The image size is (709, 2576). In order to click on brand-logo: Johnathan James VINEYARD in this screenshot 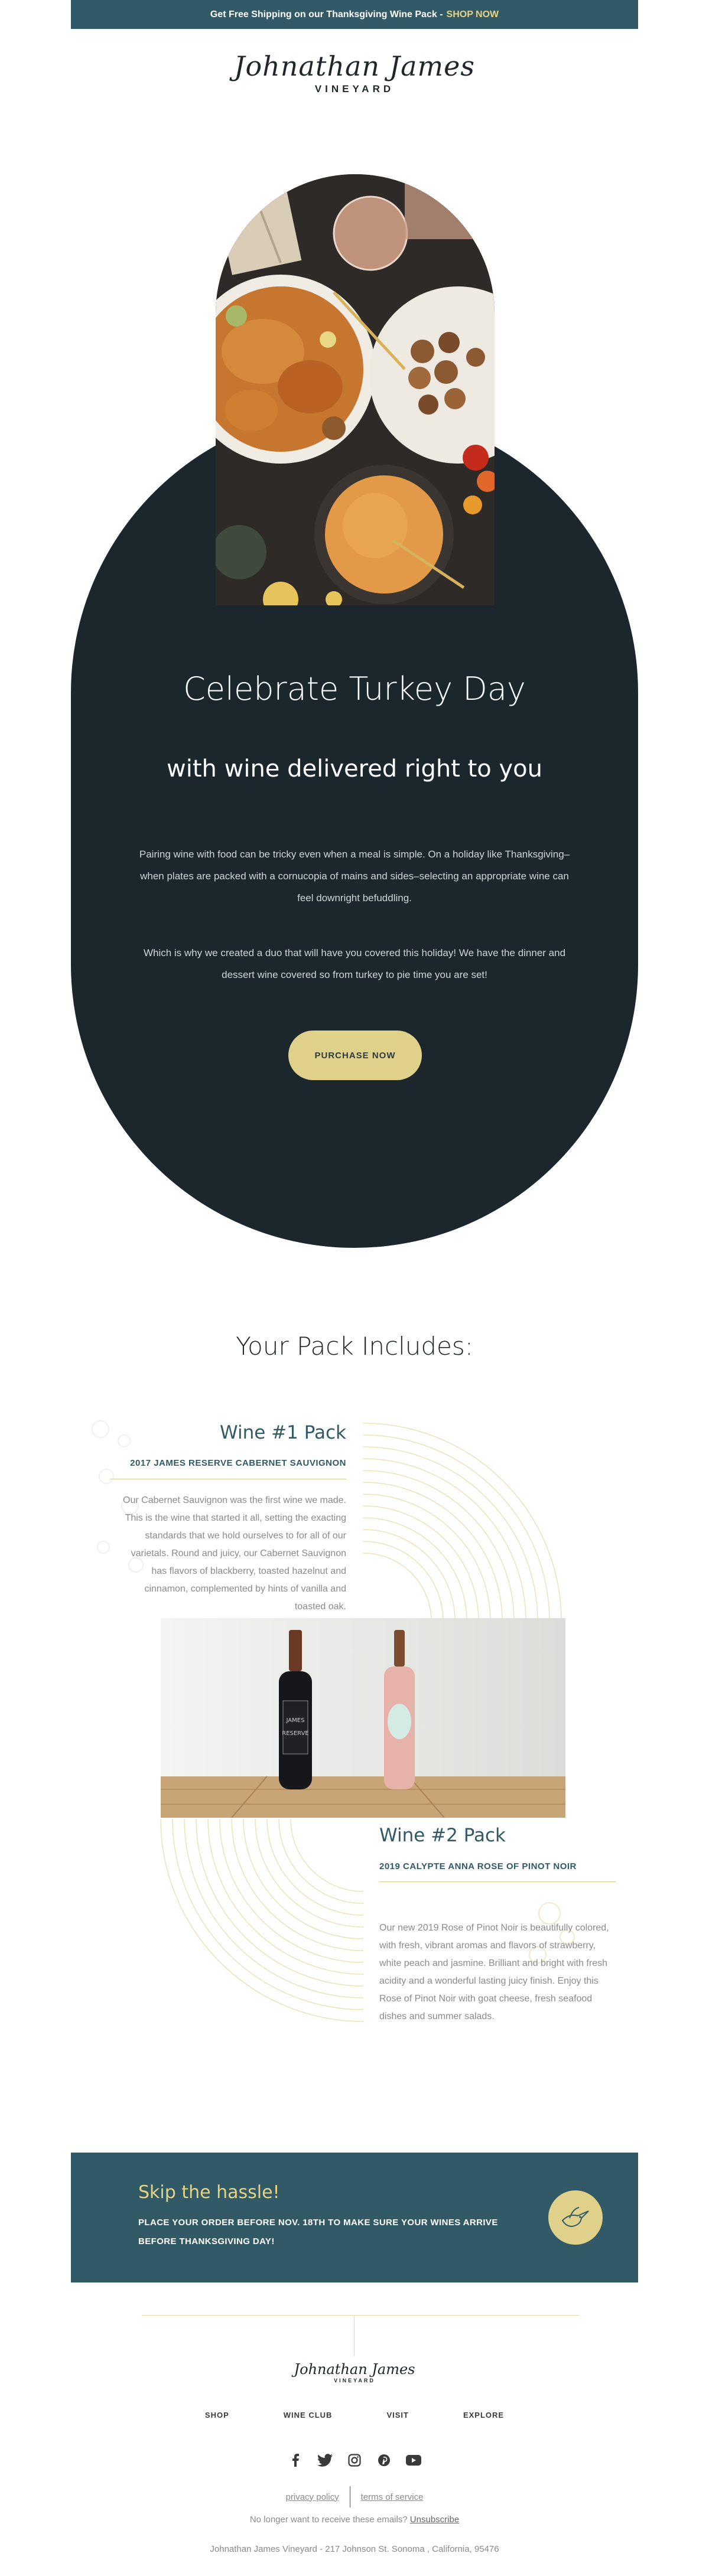, I will do `click(354, 72)`.